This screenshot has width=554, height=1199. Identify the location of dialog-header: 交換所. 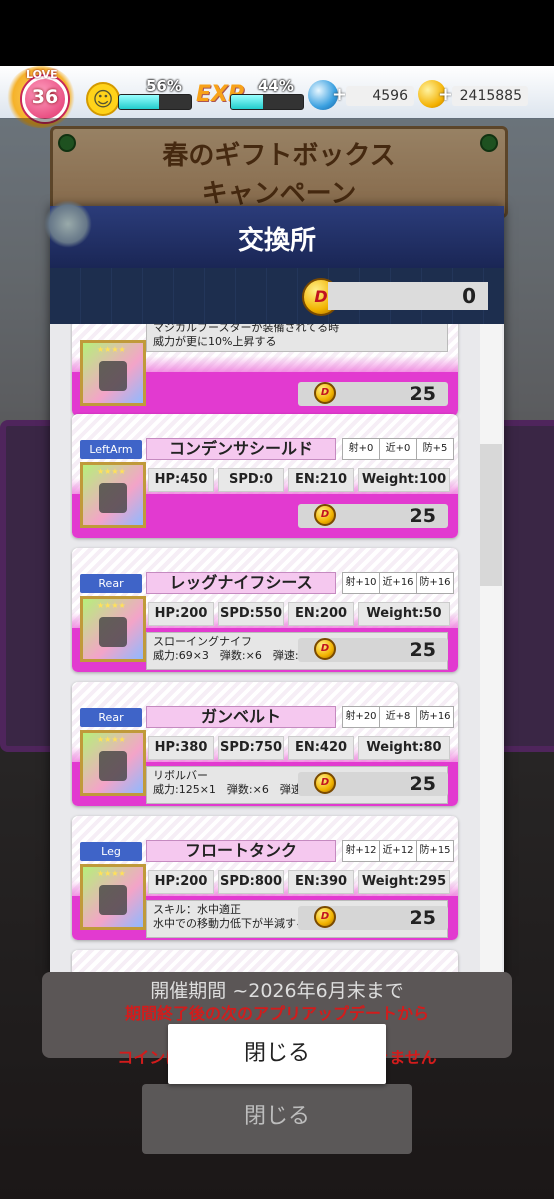
(274, 235).